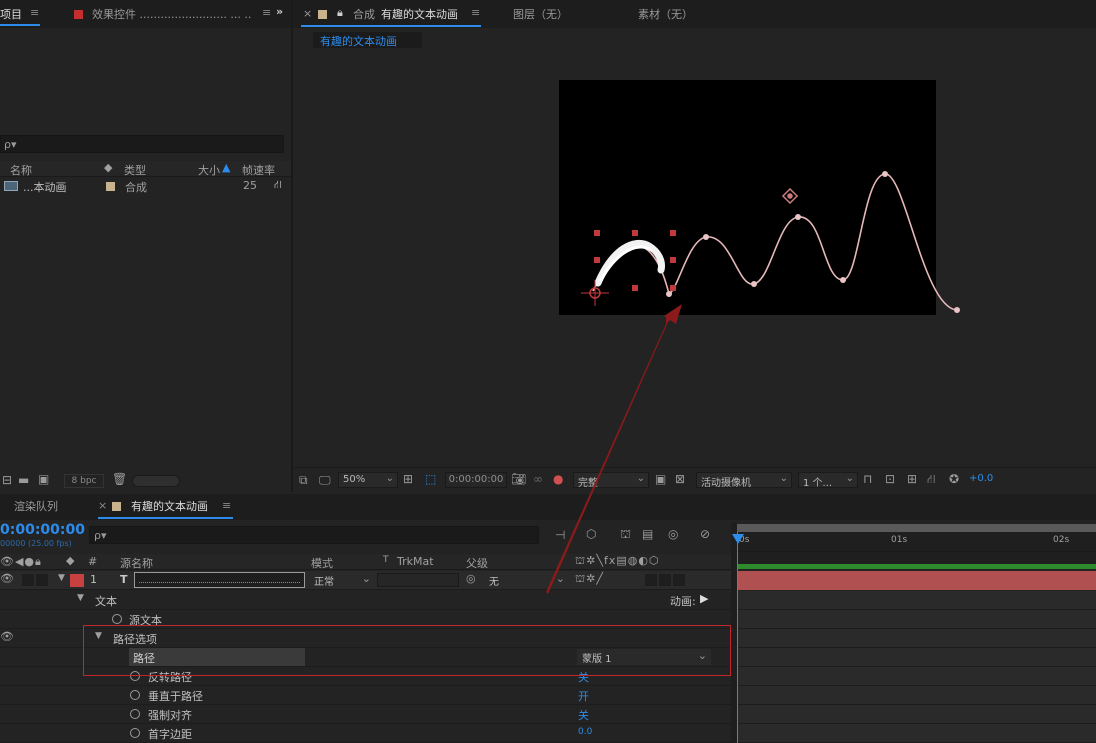 This screenshot has height=743, width=1096. Describe the element at coordinates (705, 534) in the screenshot. I see `graph-editor-icon: ⊘` at that location.